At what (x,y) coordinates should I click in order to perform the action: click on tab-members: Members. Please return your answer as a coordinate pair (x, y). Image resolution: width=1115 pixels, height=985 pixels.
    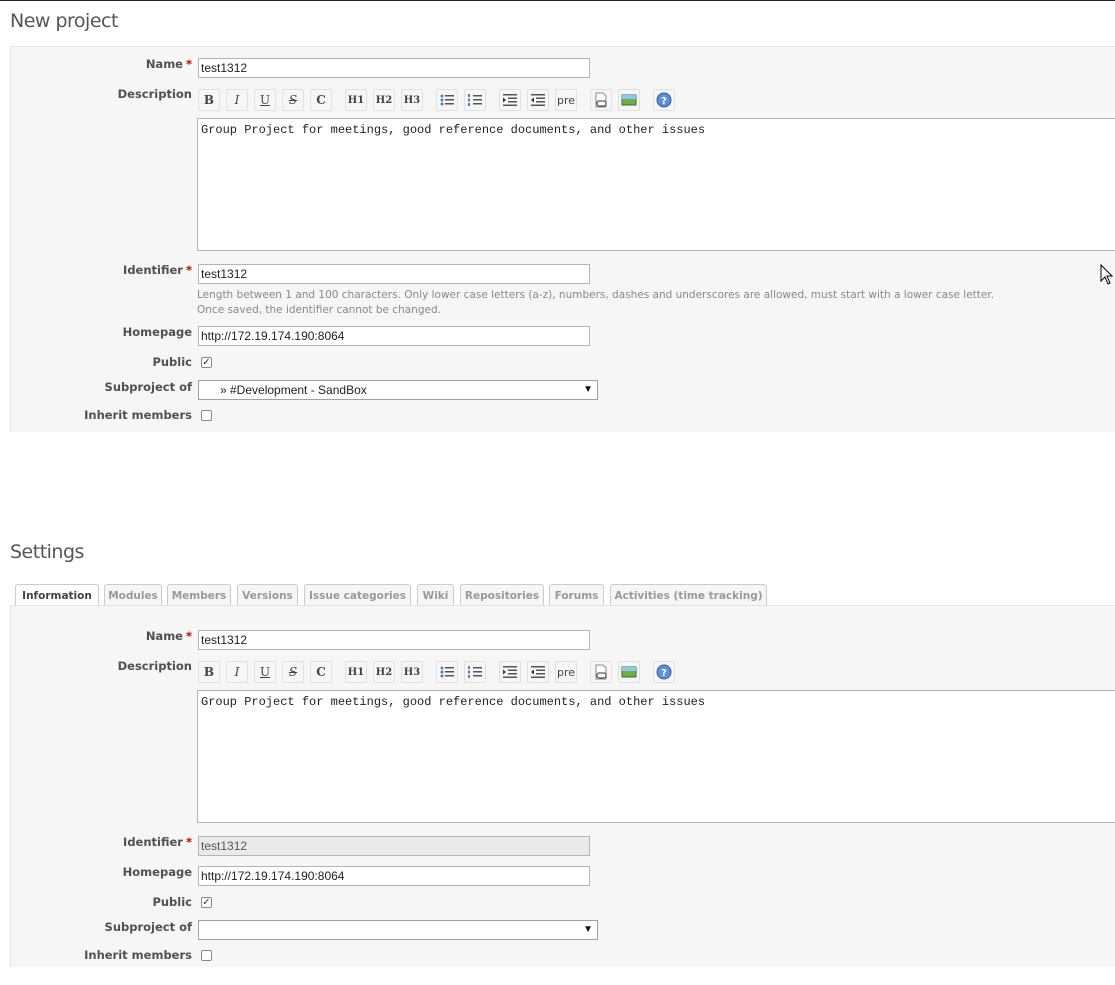
    Looking at the image, I should click on (199, 595).